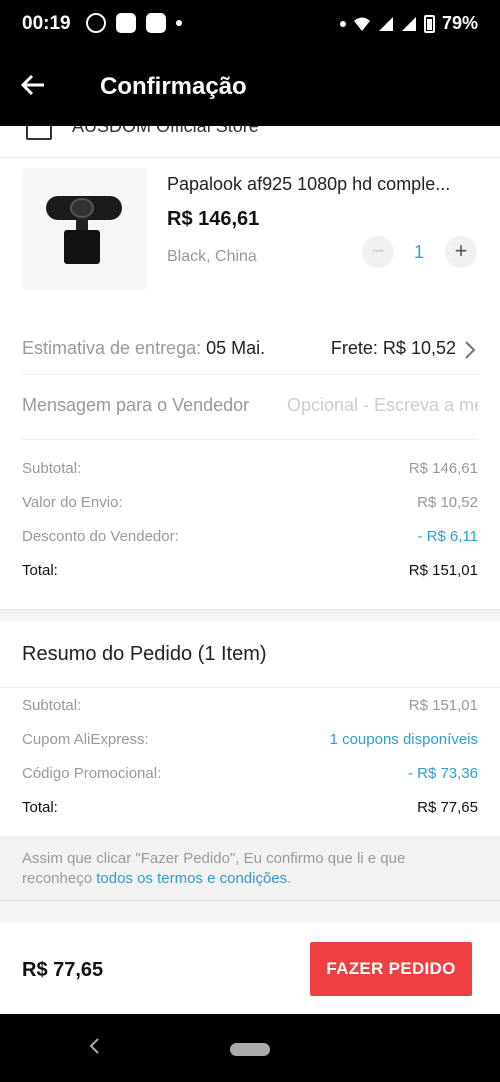  What do you see at coordinates (378, 252) in the screenshot?
I see `quantity-decrease-button: −` at bounding box center [378, 252].